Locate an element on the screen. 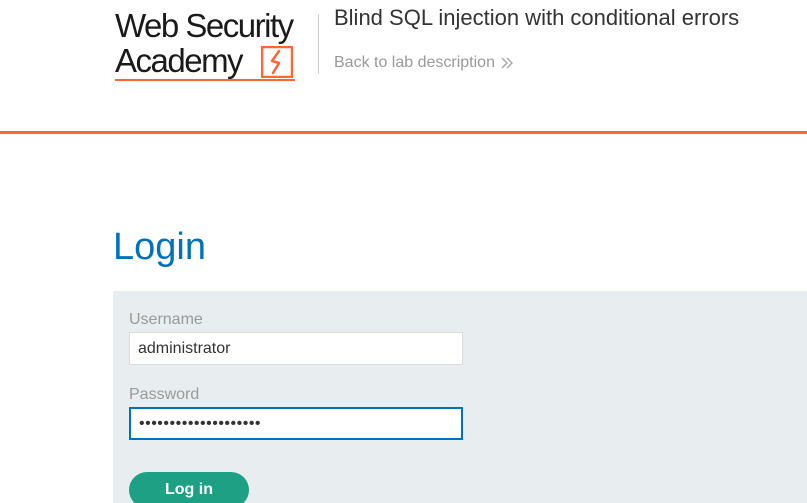 The width and height of the screenshot is (807, 503). username-label: Username is located at coordinates (166, 319).